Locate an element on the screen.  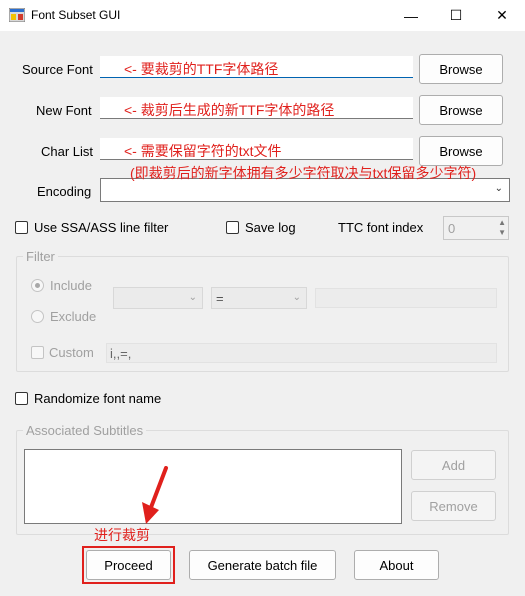
remove-subtitle-button: Remove is located at coordinates (453, 506).